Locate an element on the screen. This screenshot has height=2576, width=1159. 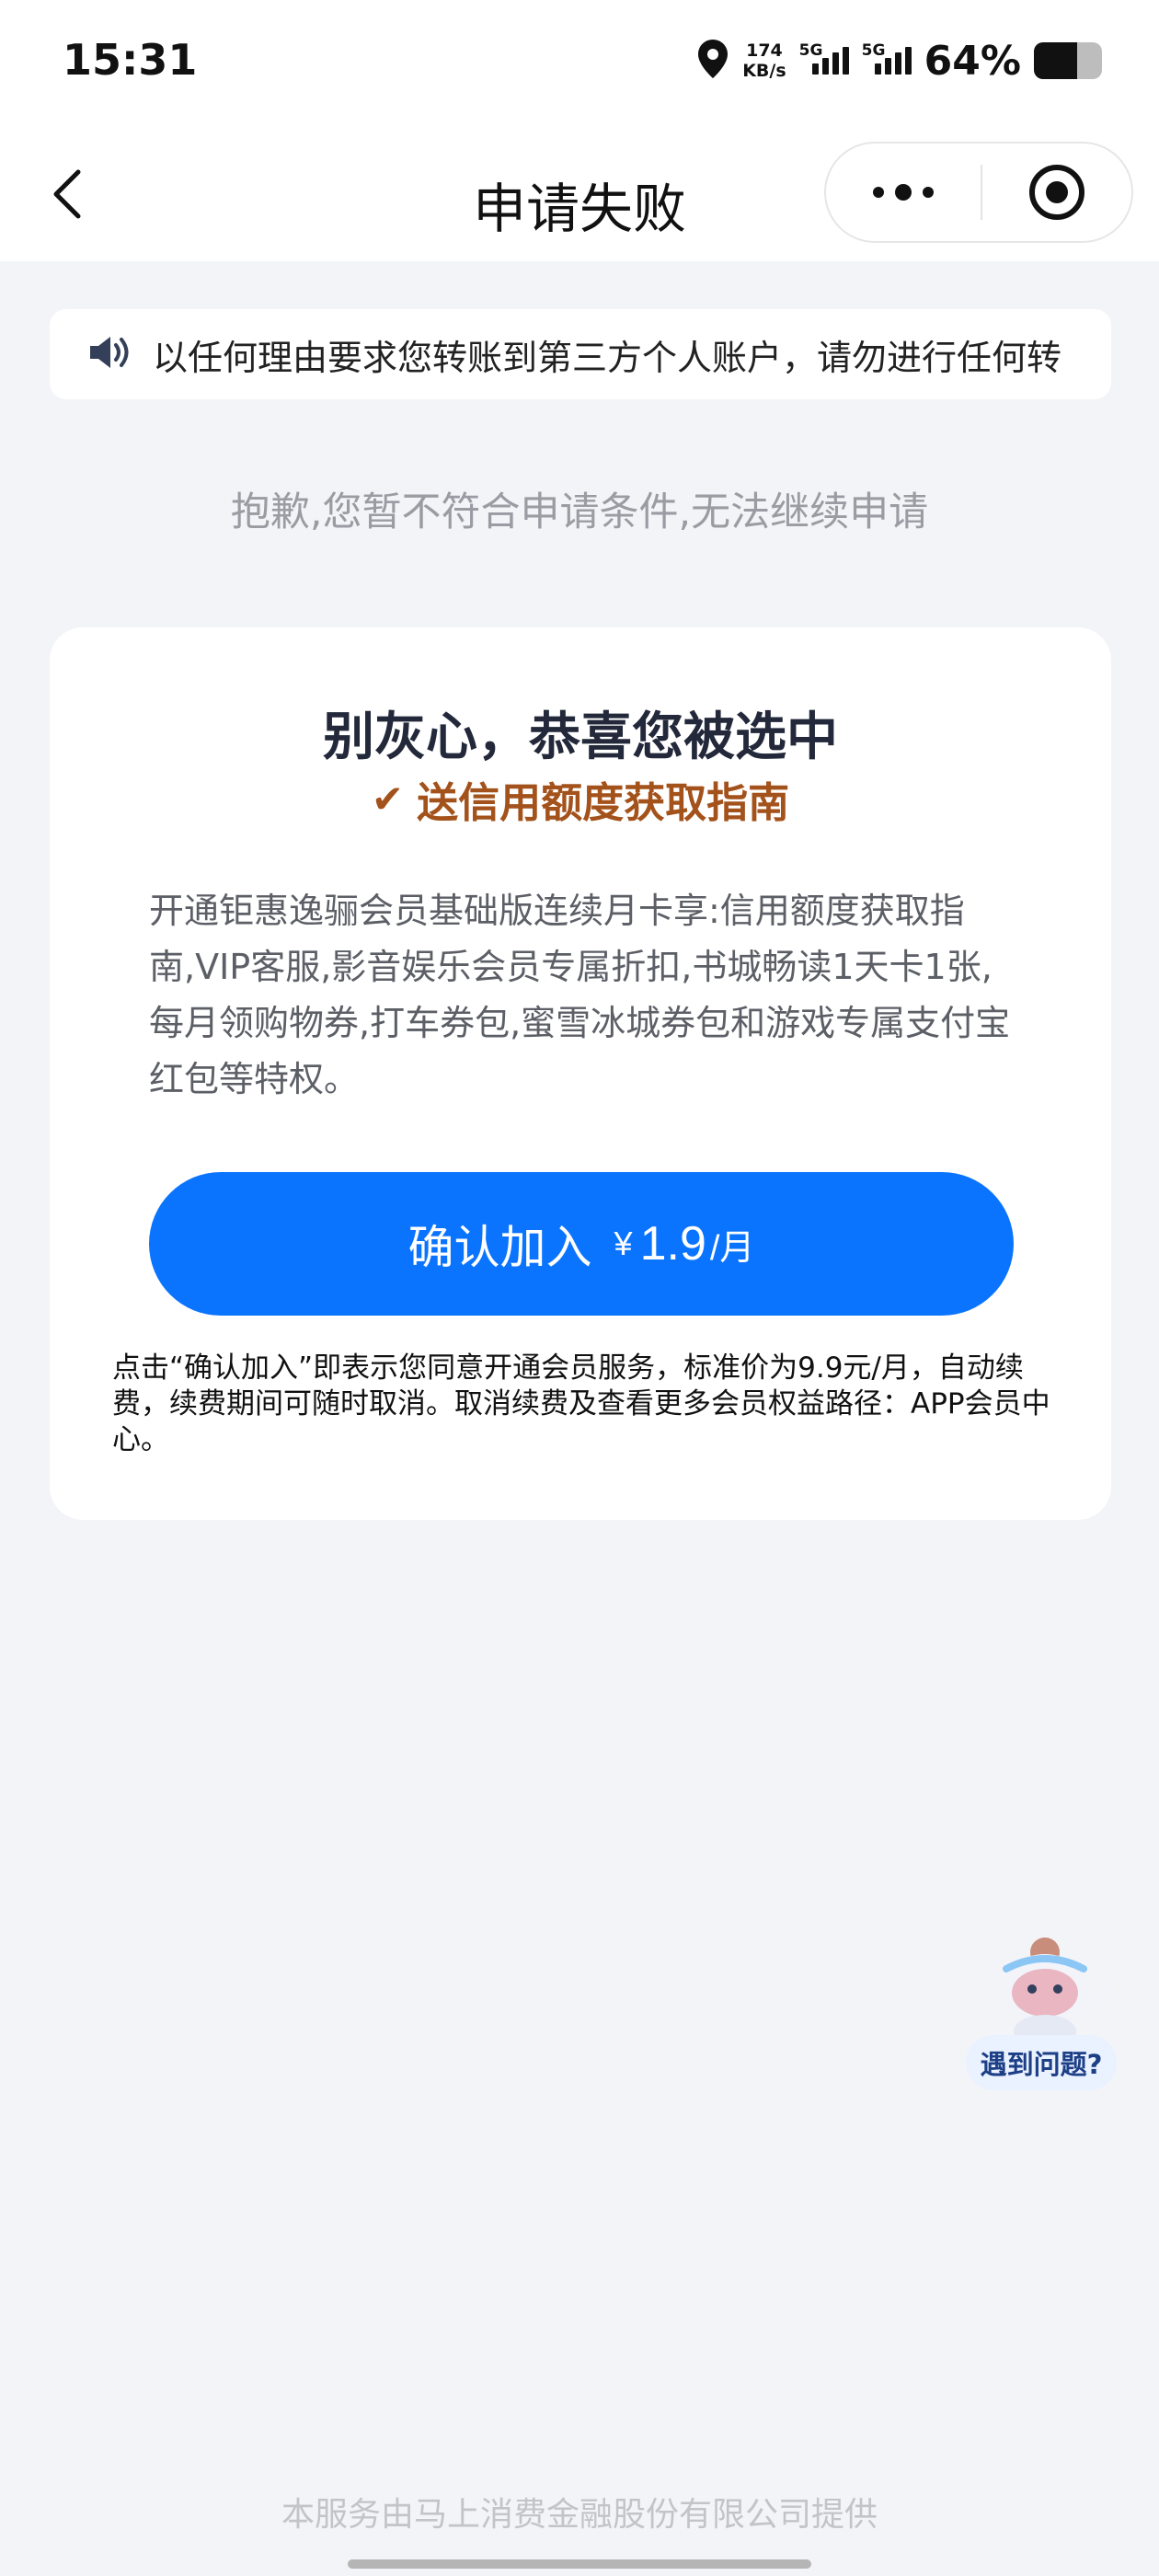
more-icon is located at coordinates (878, 192).